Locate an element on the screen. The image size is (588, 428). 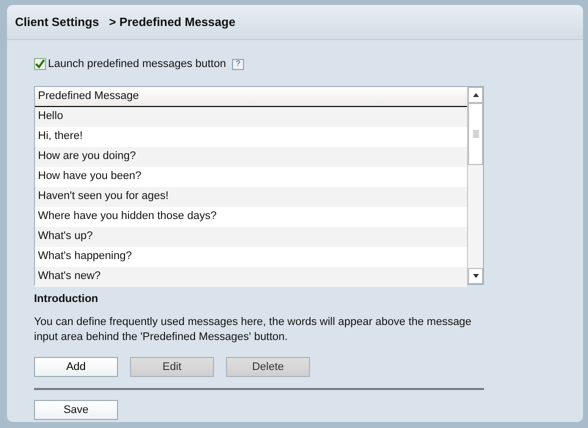
scrollbar is located at coordinates (475, 185).